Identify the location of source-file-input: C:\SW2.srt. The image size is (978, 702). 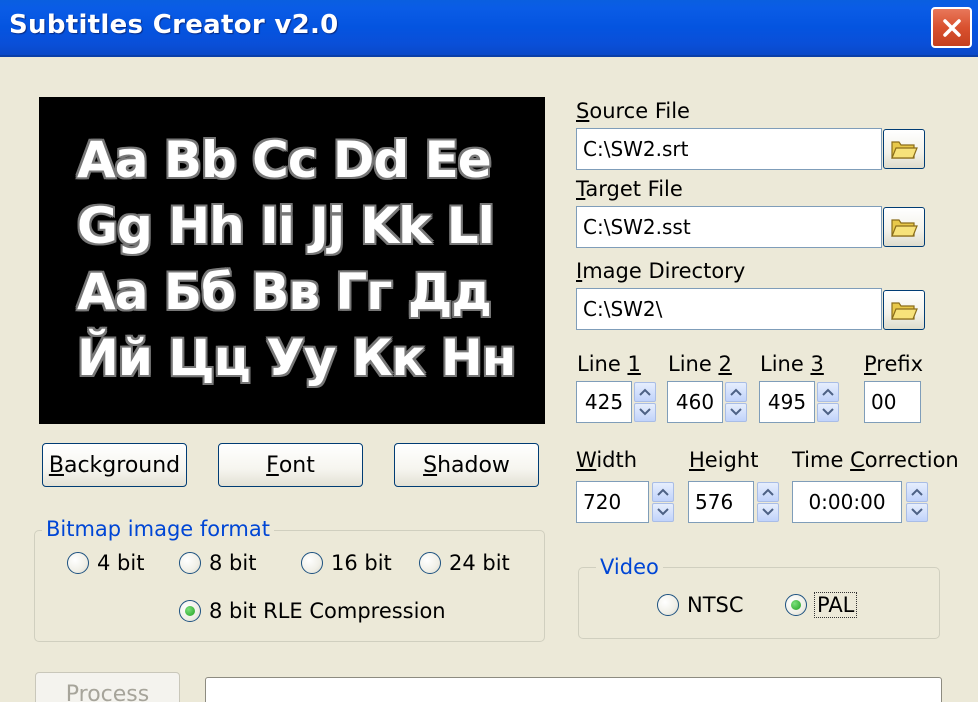
(729, 149).